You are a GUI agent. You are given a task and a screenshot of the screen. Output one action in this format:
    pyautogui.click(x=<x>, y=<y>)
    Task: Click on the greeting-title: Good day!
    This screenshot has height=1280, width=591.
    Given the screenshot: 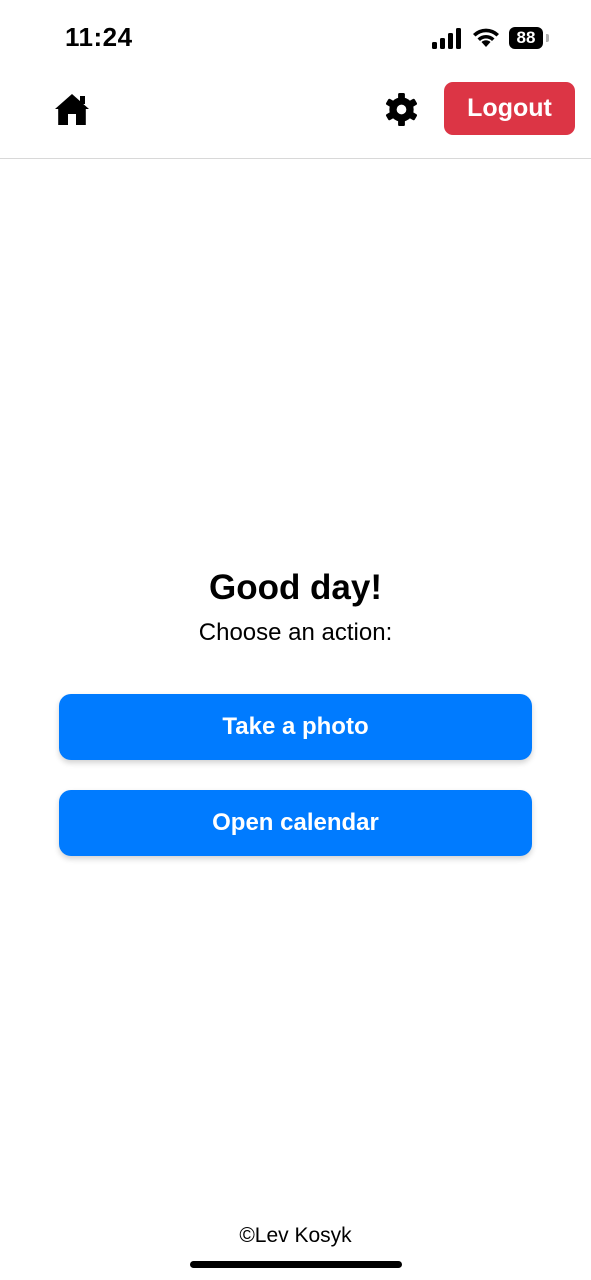 What is the action you would take?
    pyautogui.click(x=295, y=587)
    